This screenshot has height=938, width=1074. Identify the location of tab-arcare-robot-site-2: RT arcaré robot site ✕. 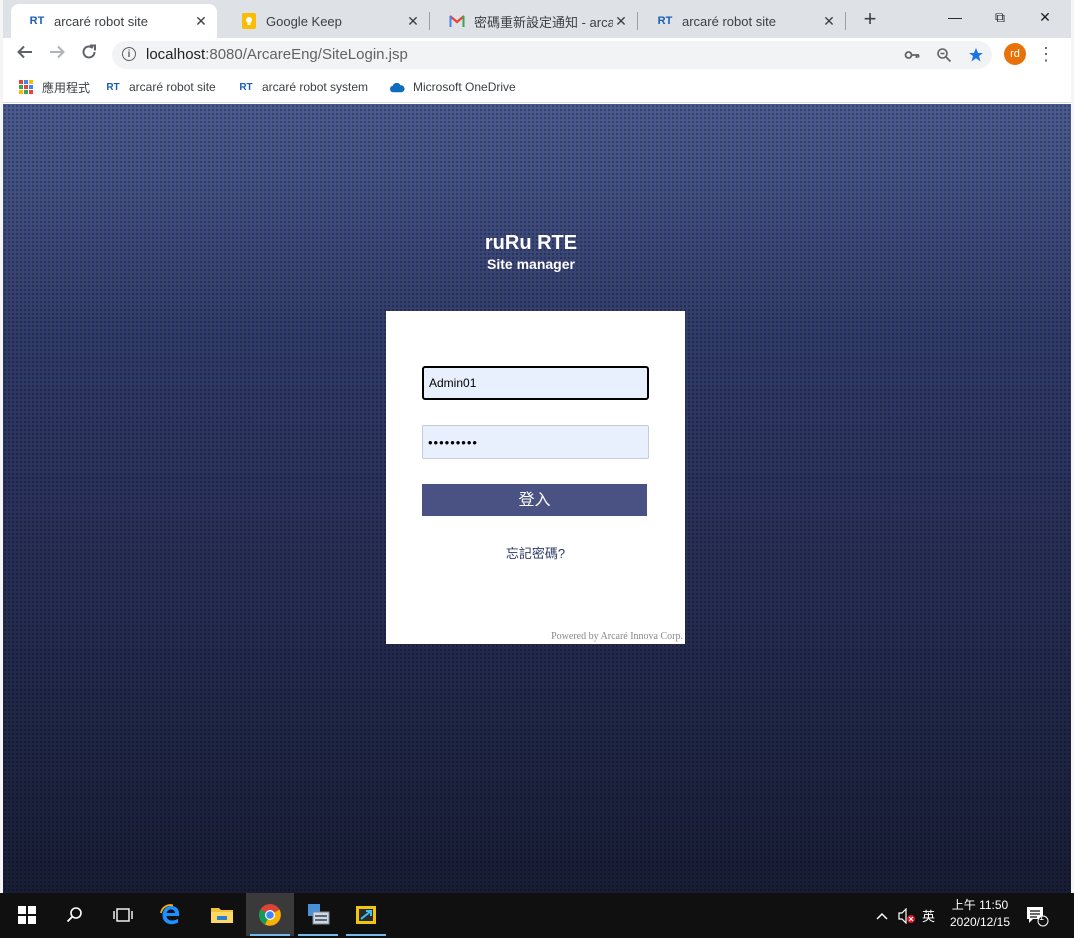
(742, 21).